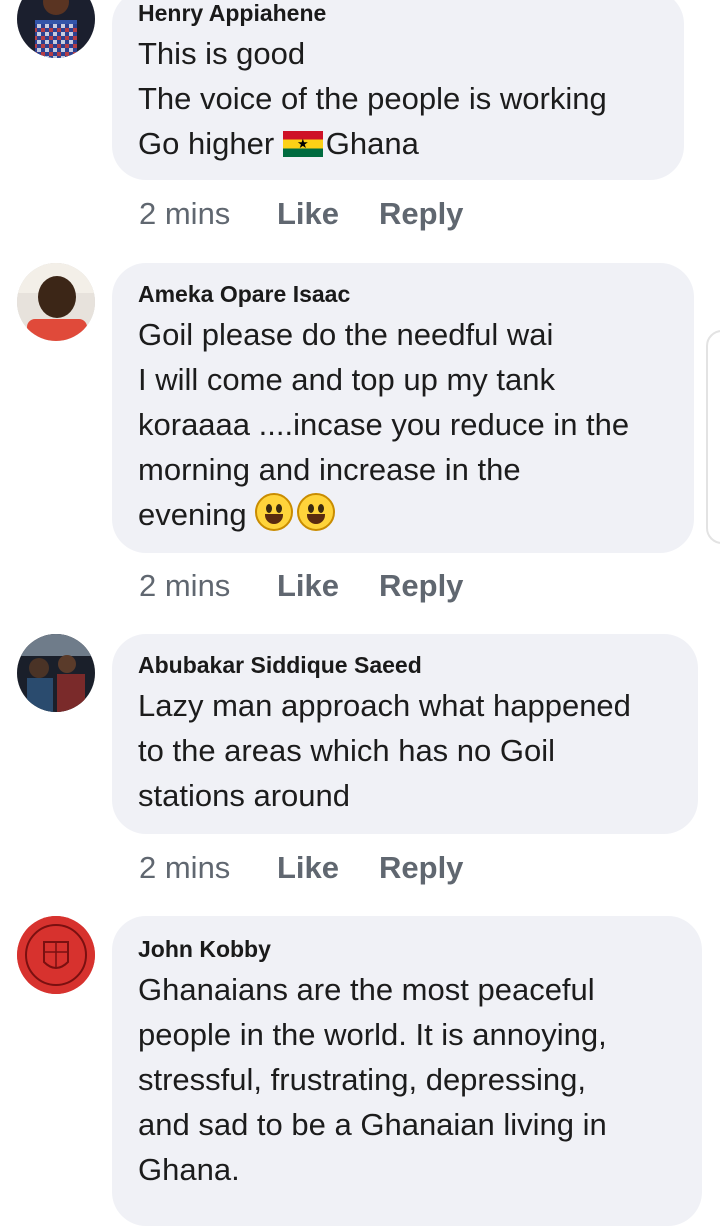 This screenshot has height=1226, width=720. I want to click on ghana-flag-icon, so click(302, 144).